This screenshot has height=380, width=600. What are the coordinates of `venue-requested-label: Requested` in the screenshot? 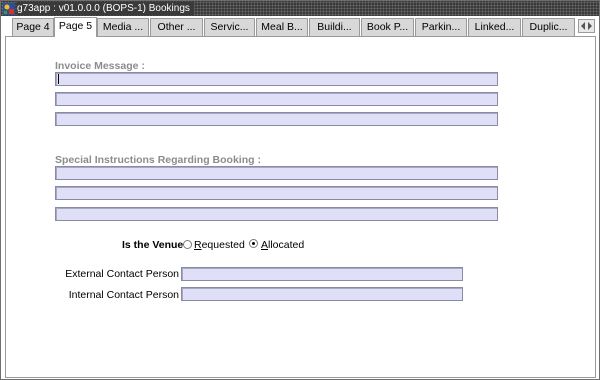 It's located at (219, 245).